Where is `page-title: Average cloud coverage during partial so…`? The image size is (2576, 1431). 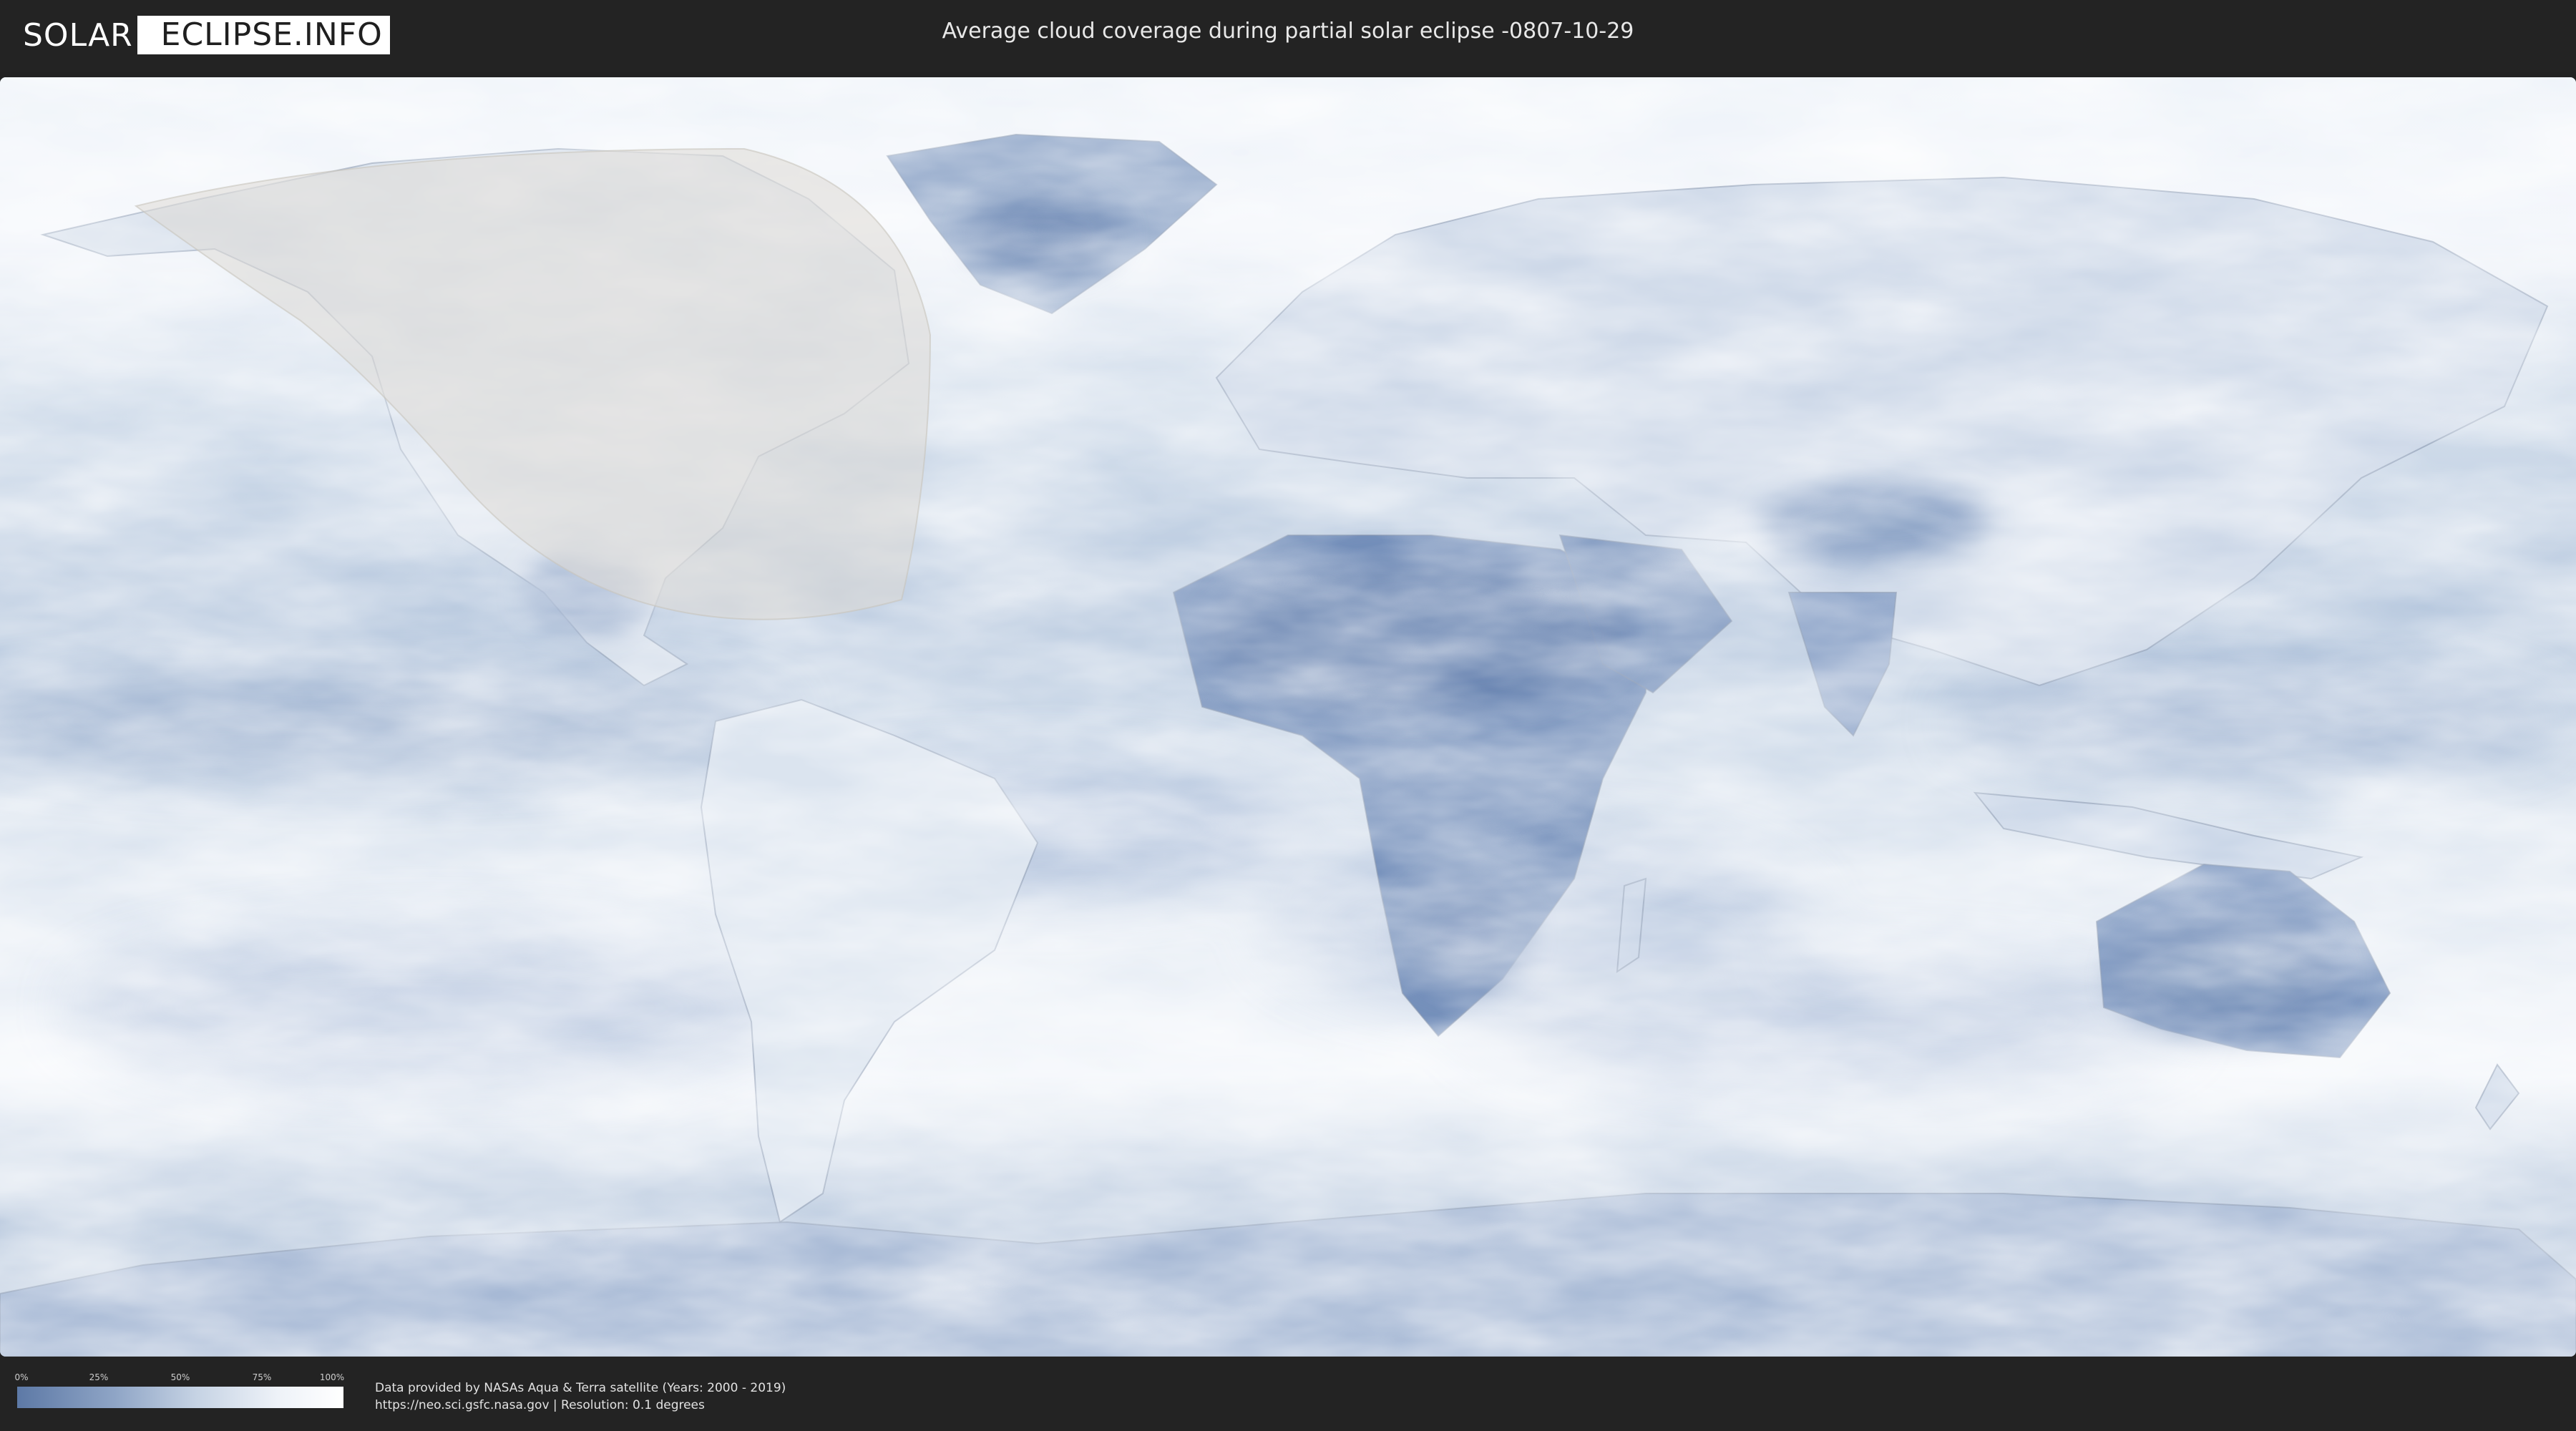
page-title: Average cloud coverage during partial so… is located at coordinates (1288, 31).